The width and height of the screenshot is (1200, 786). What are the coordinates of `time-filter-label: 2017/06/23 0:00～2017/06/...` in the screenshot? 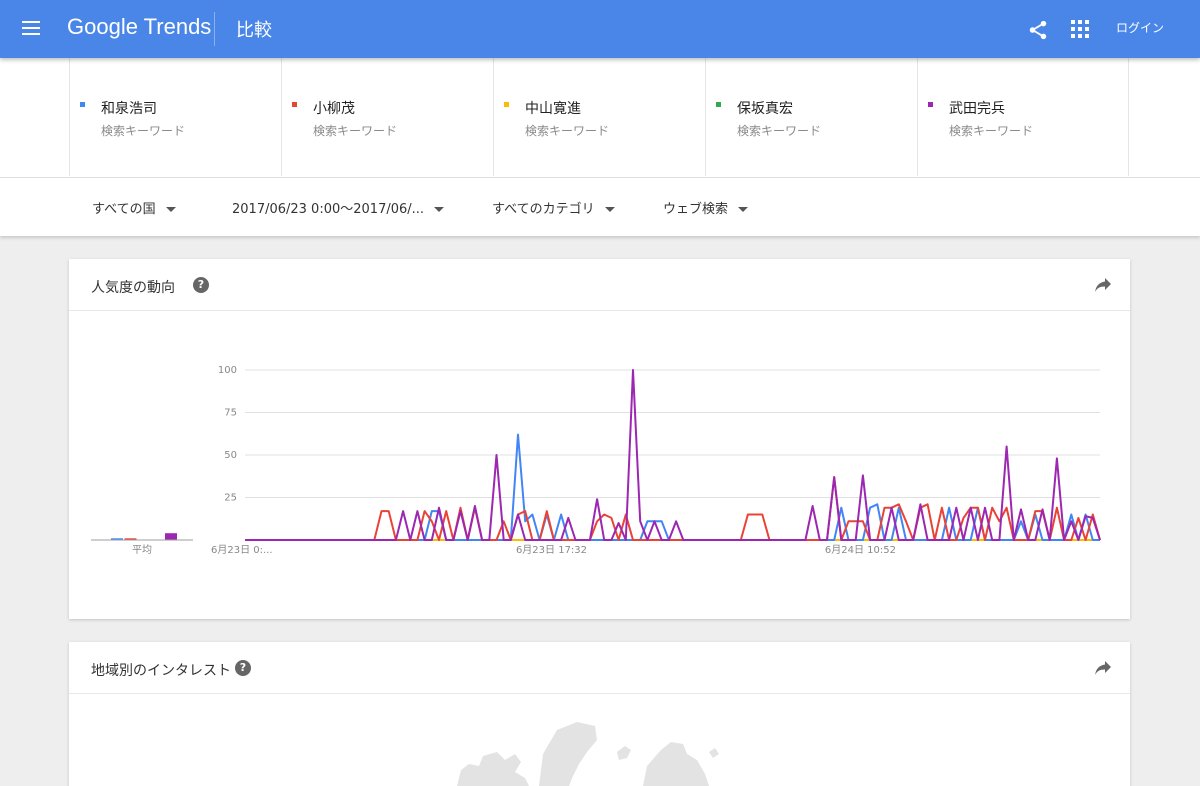 It's located at (328, 209).